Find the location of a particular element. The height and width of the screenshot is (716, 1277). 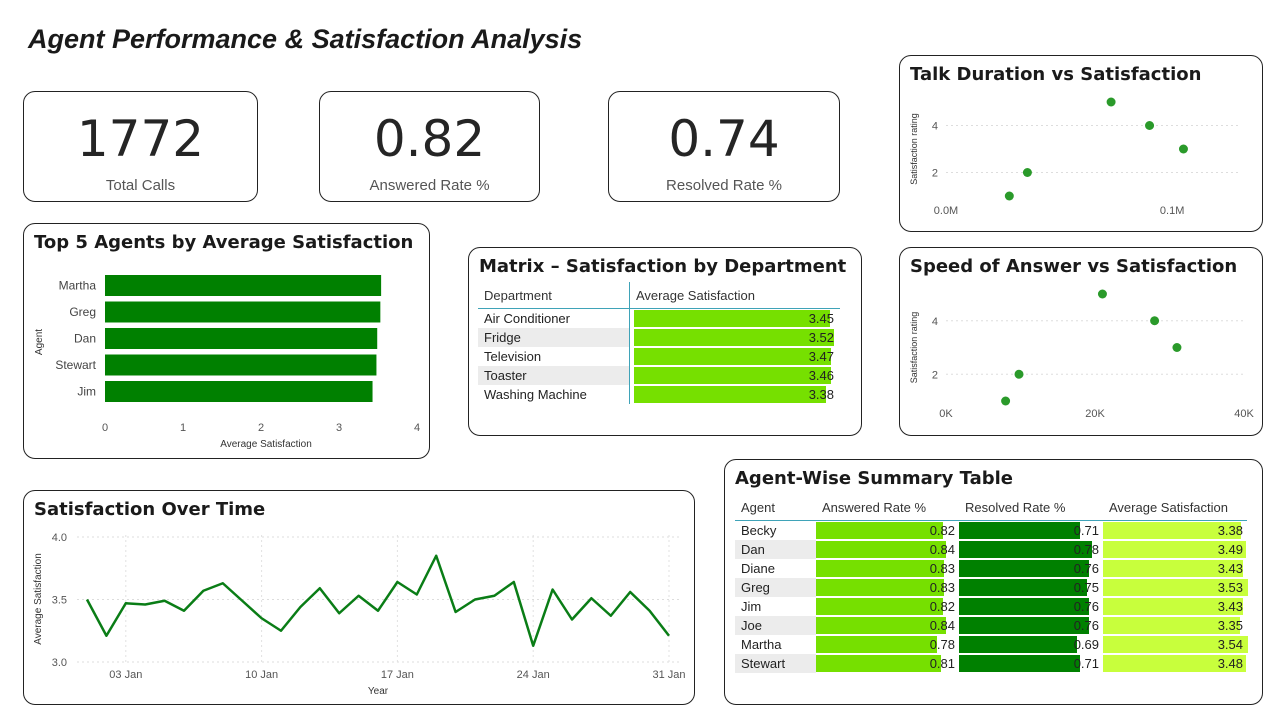

agent-row: Diane 0.83 0.76 3.43 is located at coordinates (991, 568).